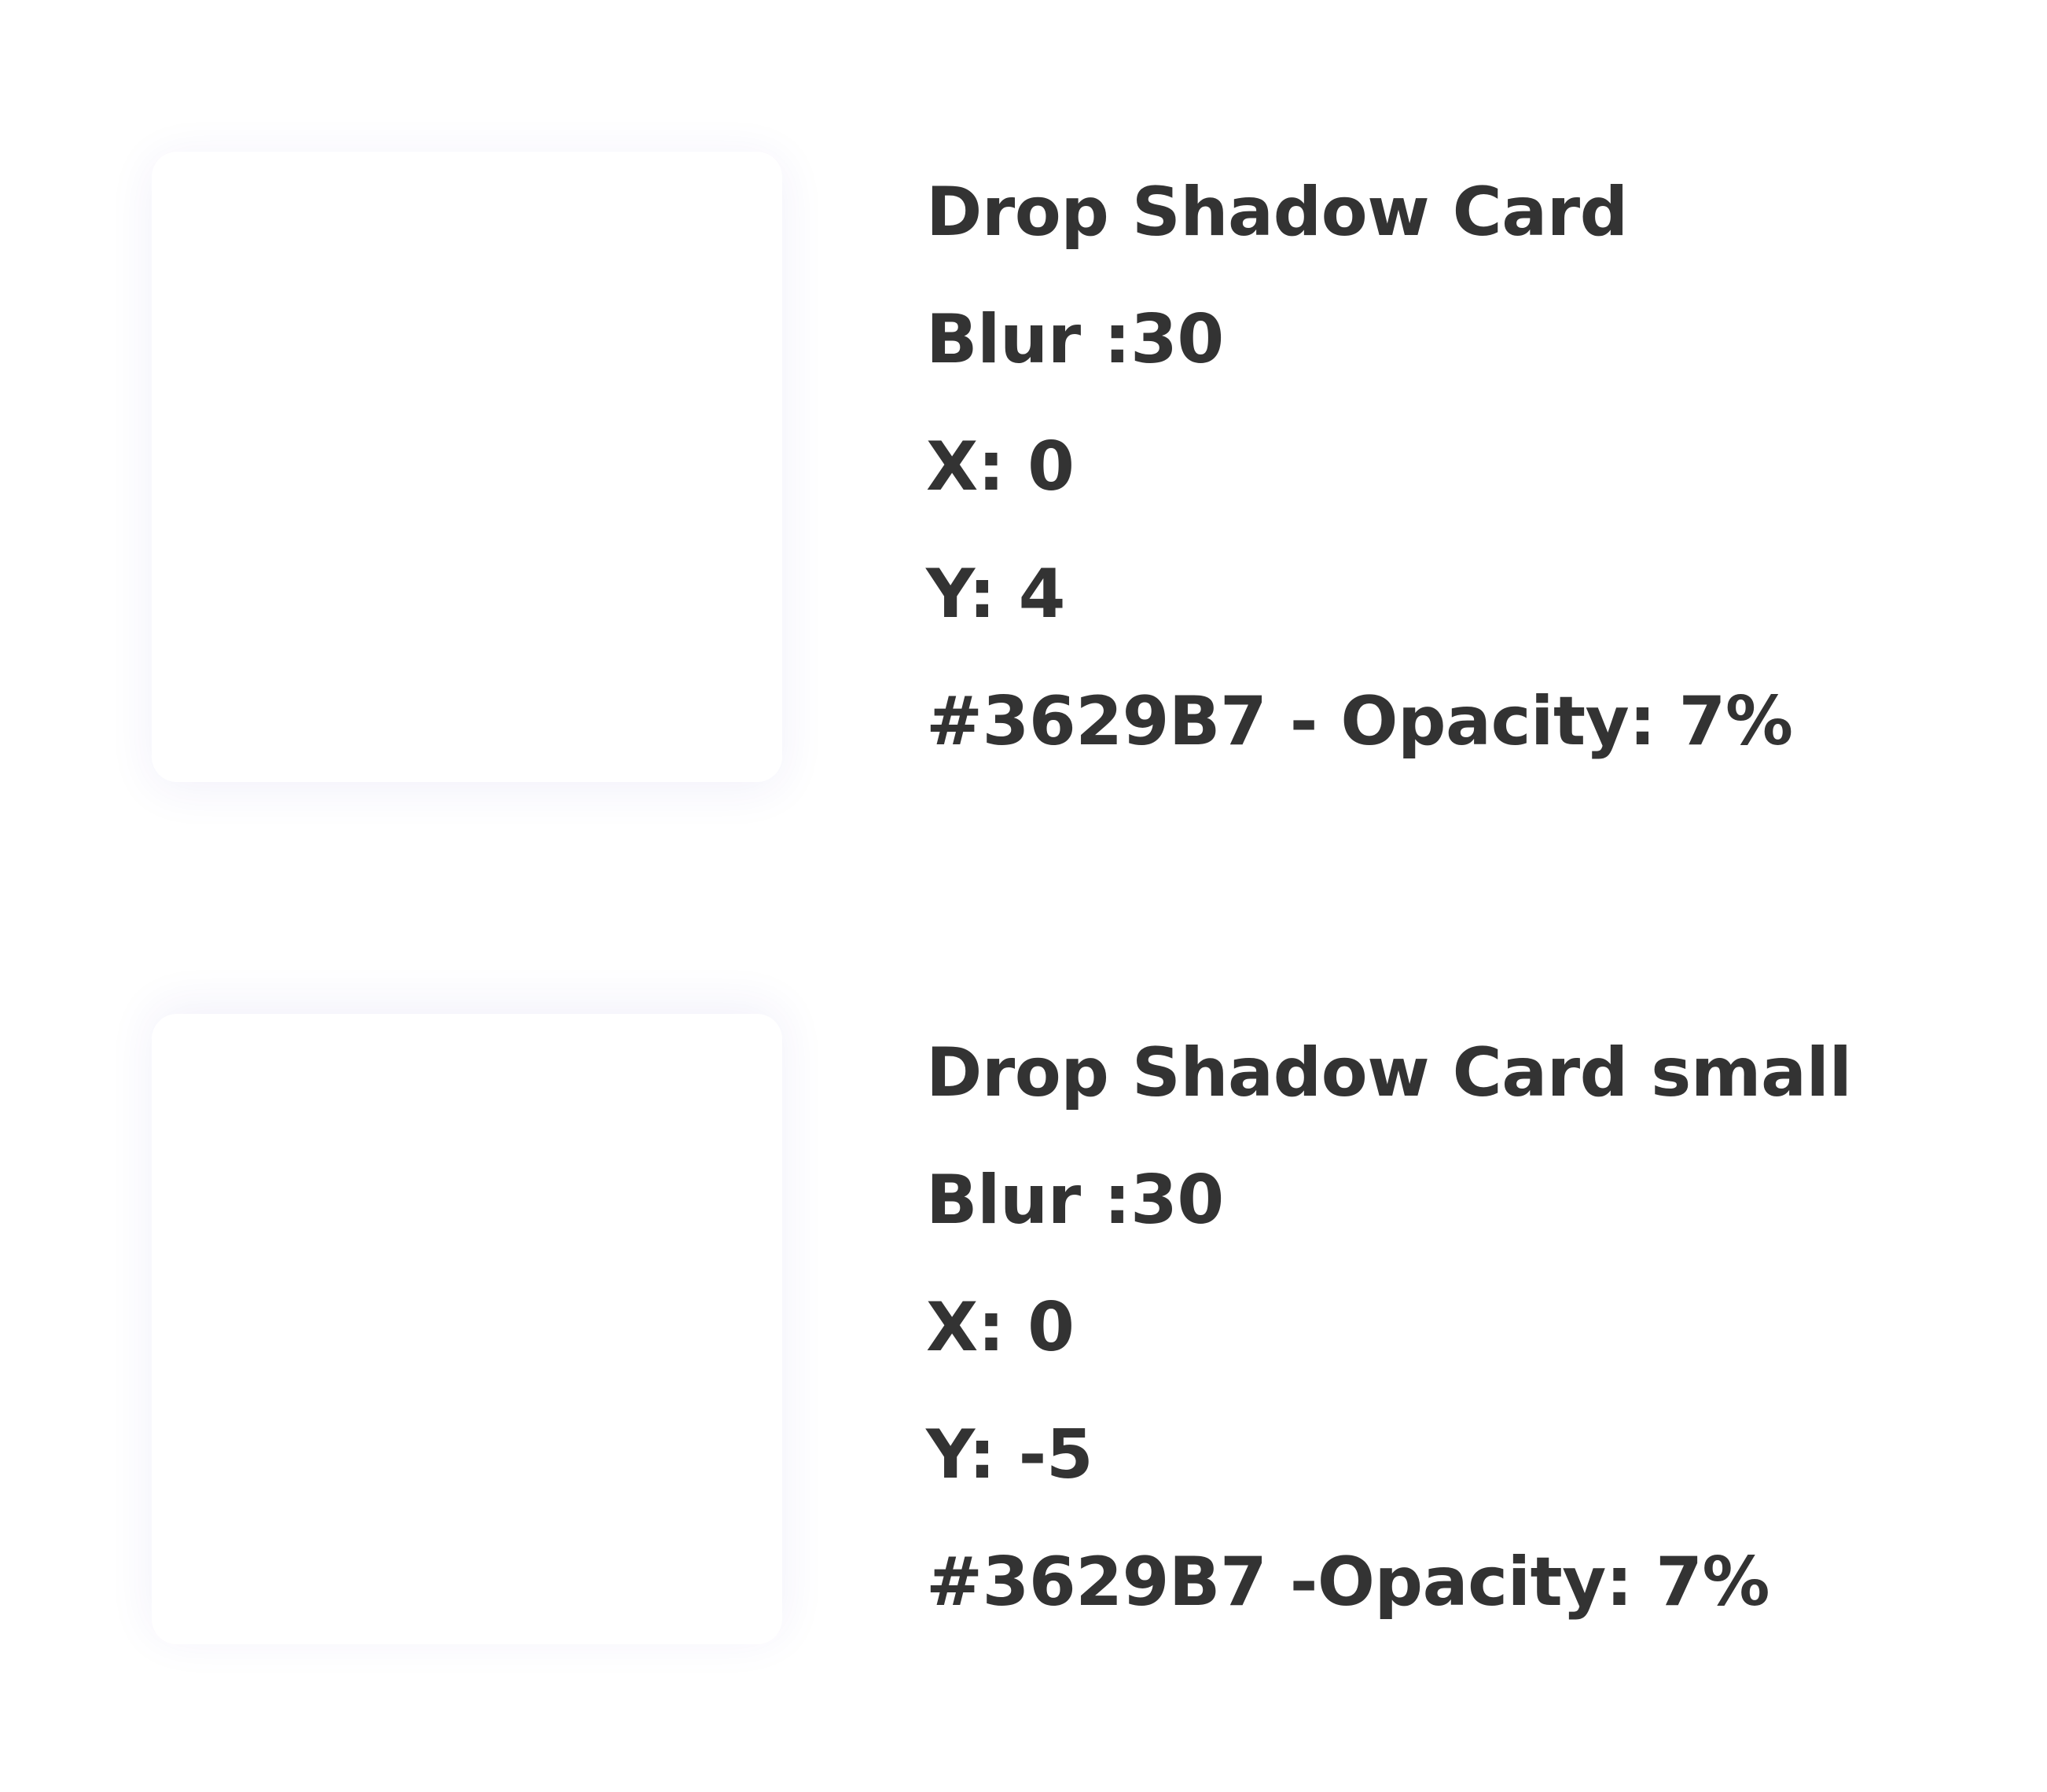 The image size is (2047, 1792). Describe the element at coordinates (1277, 212) in the screenshot. I see `spec-title: Drop Shadow Card` at that location.